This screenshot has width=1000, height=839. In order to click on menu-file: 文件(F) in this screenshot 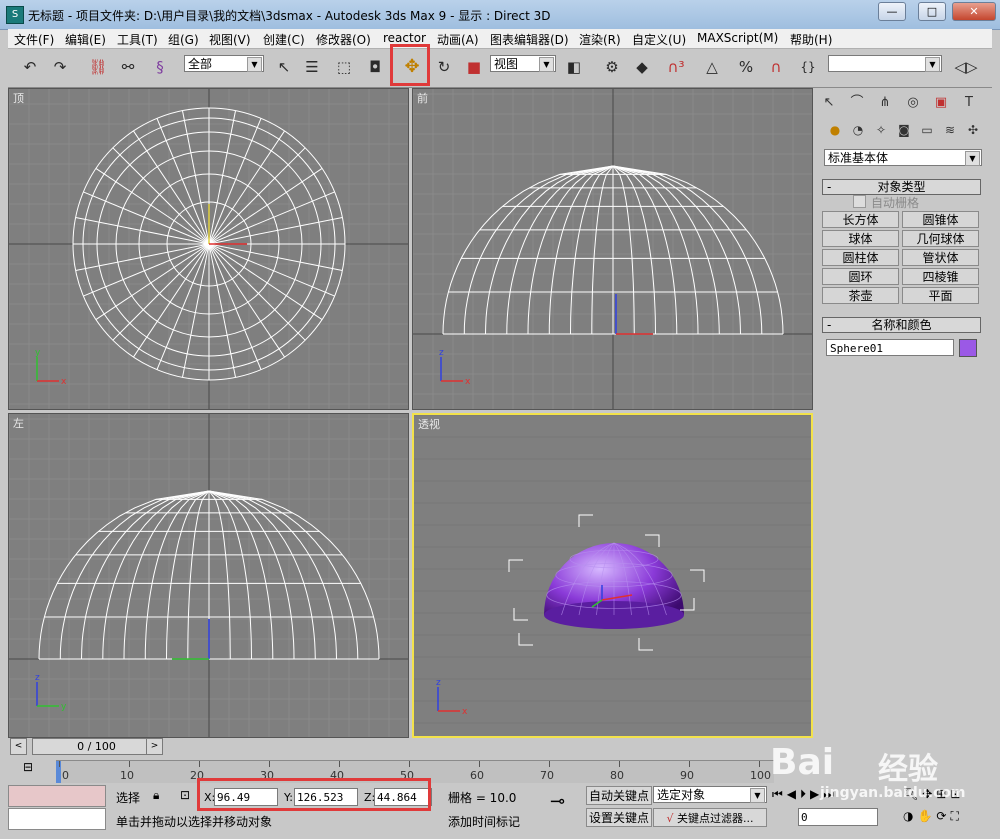, I will do `click(34, 39)`.